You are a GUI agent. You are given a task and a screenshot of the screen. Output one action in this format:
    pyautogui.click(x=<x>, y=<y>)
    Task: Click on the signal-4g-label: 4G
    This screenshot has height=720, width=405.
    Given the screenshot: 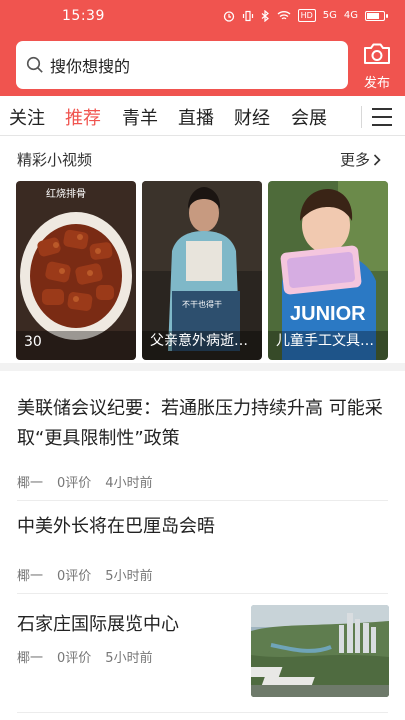 What is the action you would take?
    pyautogui.click(x=350, y=15)
    